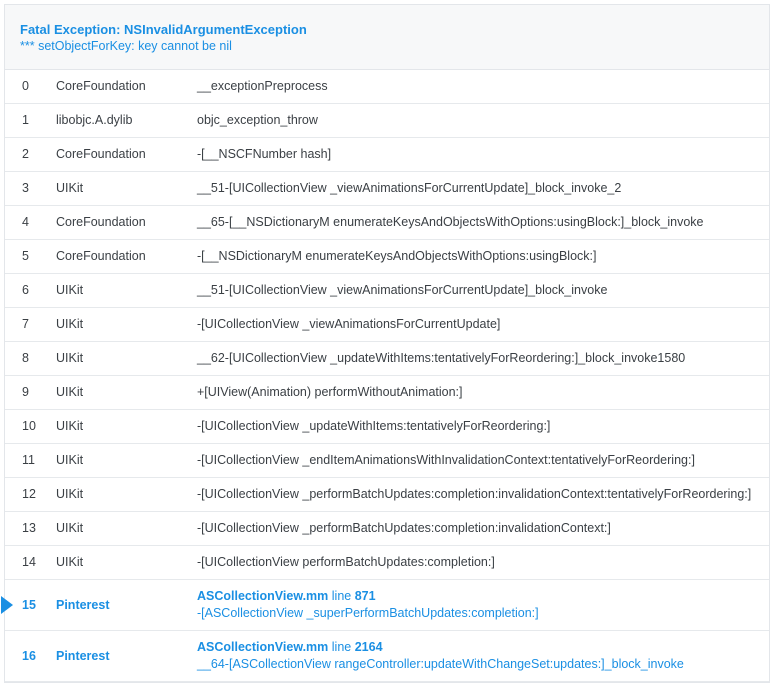 The image size is (771, 683). I want to click on frame-number: 4, so click(25, 222).